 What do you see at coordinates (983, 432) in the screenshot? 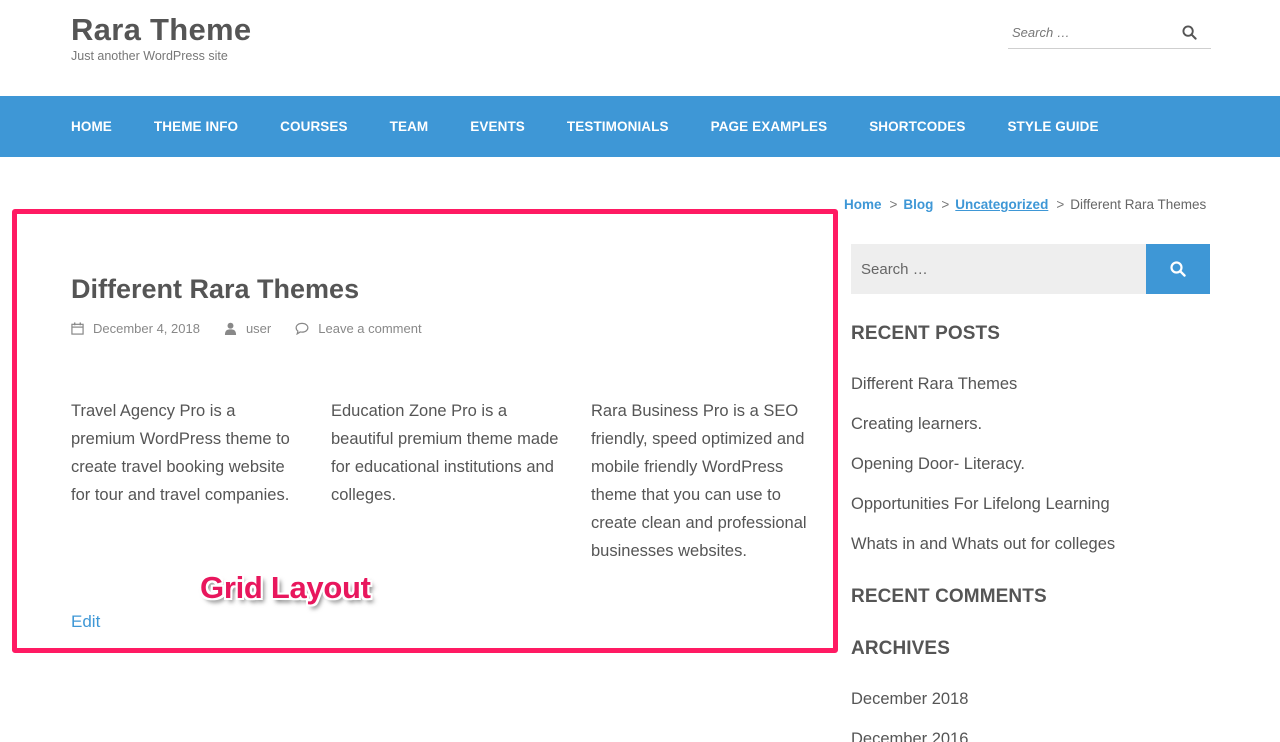
I see `recent-post-link: Creating learners.` at bounding box center [983, 432].